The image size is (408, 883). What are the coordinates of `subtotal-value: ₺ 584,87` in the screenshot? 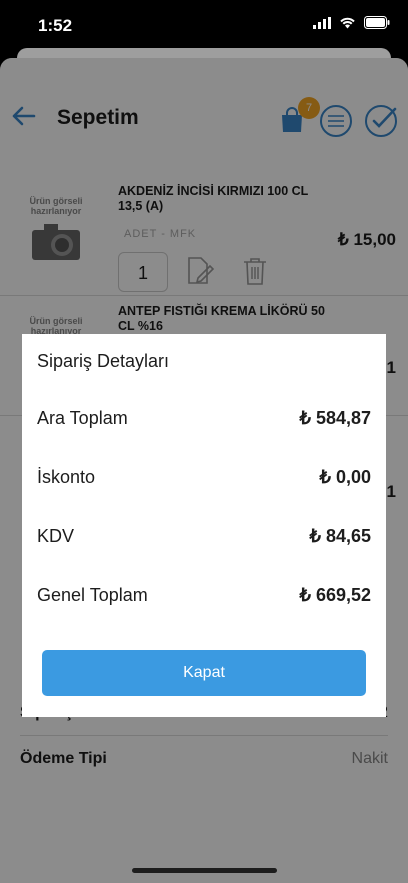 It's located at (335, 418).